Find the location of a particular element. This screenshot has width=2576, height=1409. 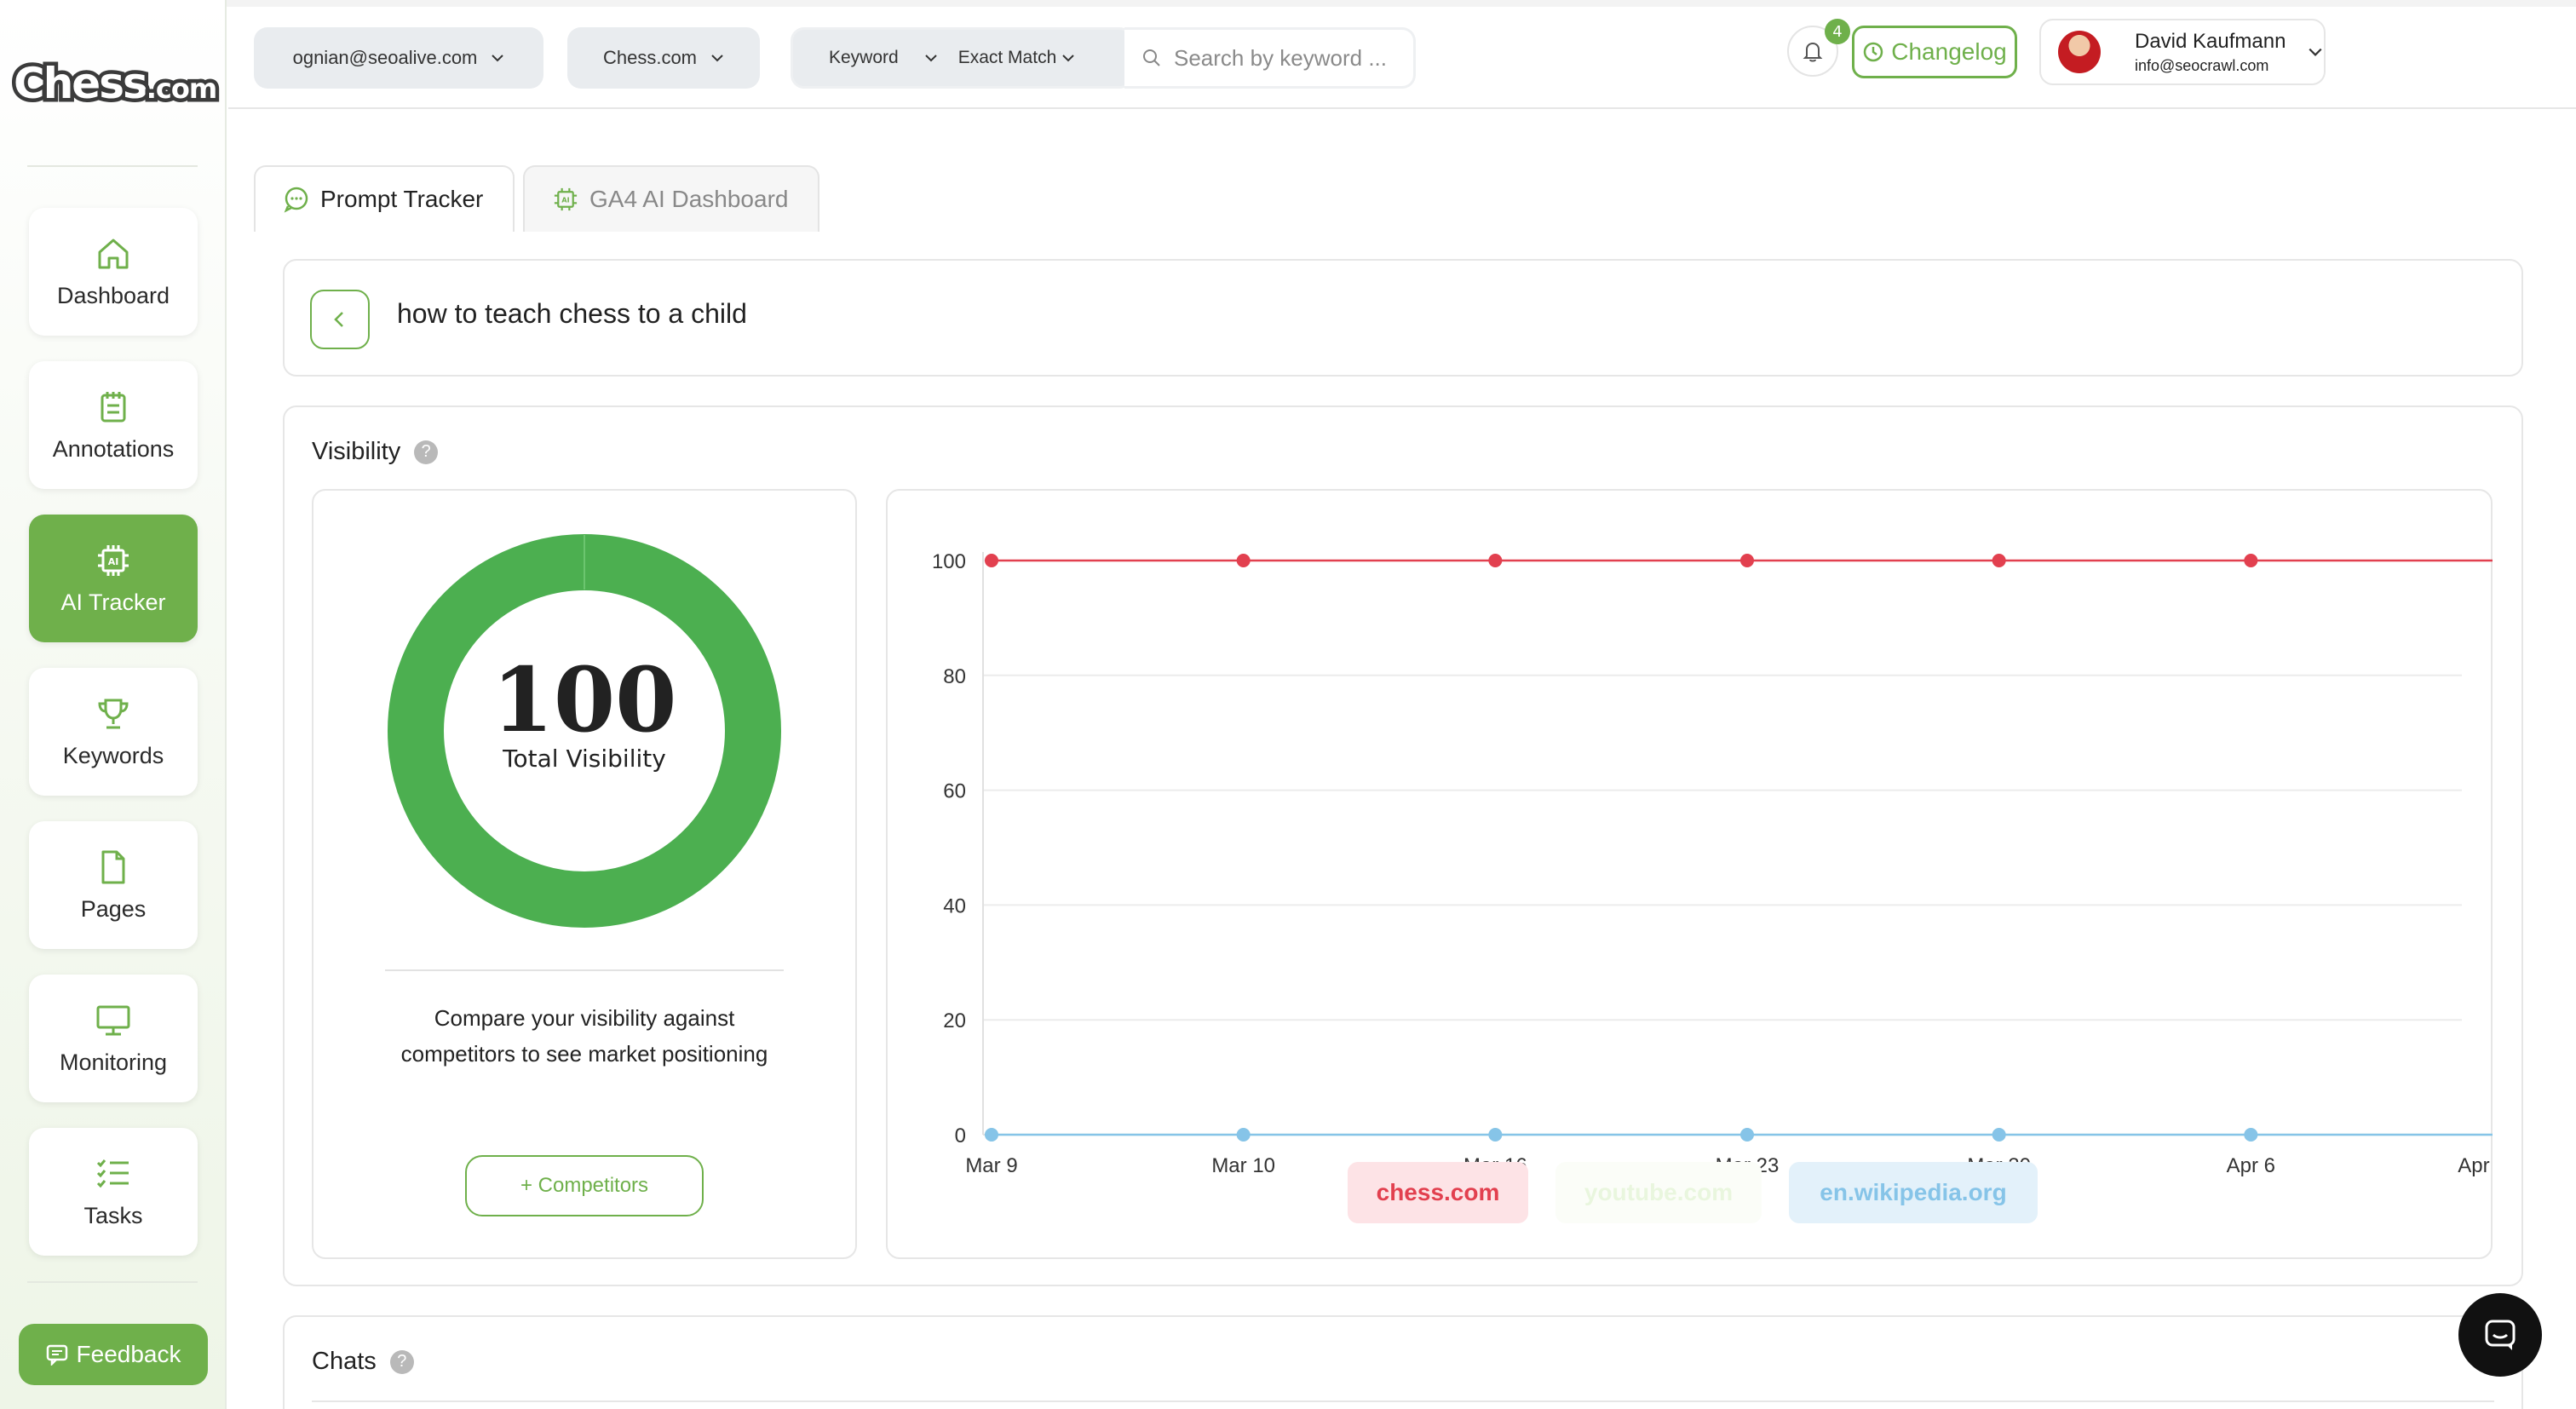

sidebar-item-dashboard: Dashboard is located at coordinates (114, 272).